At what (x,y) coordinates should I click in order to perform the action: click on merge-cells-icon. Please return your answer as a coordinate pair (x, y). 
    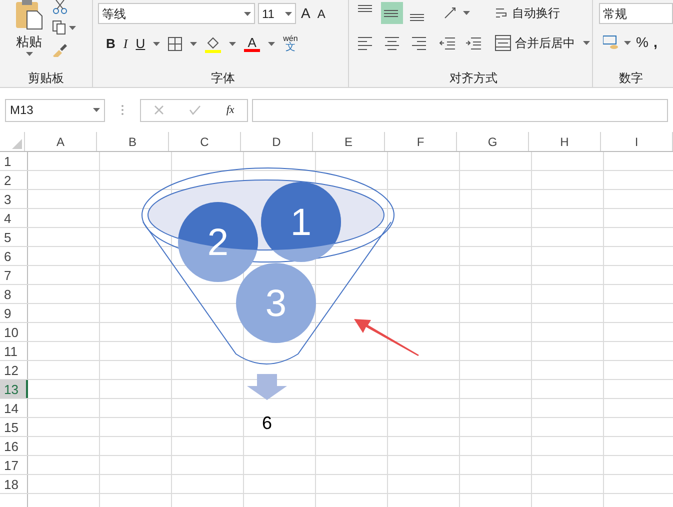
    Looking at the image, I should click on (503, 43).